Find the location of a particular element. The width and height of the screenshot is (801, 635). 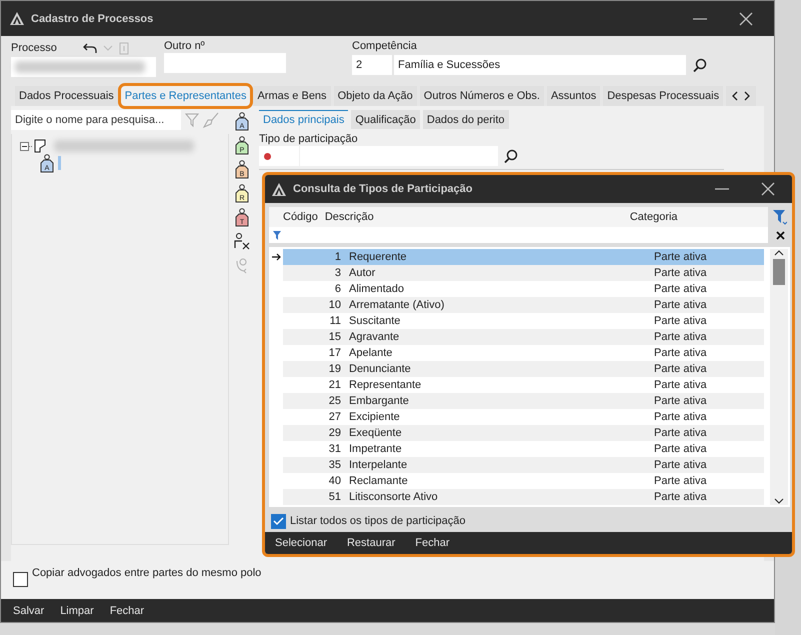

tab: Dados do perito is located at coordinates (465, 119).